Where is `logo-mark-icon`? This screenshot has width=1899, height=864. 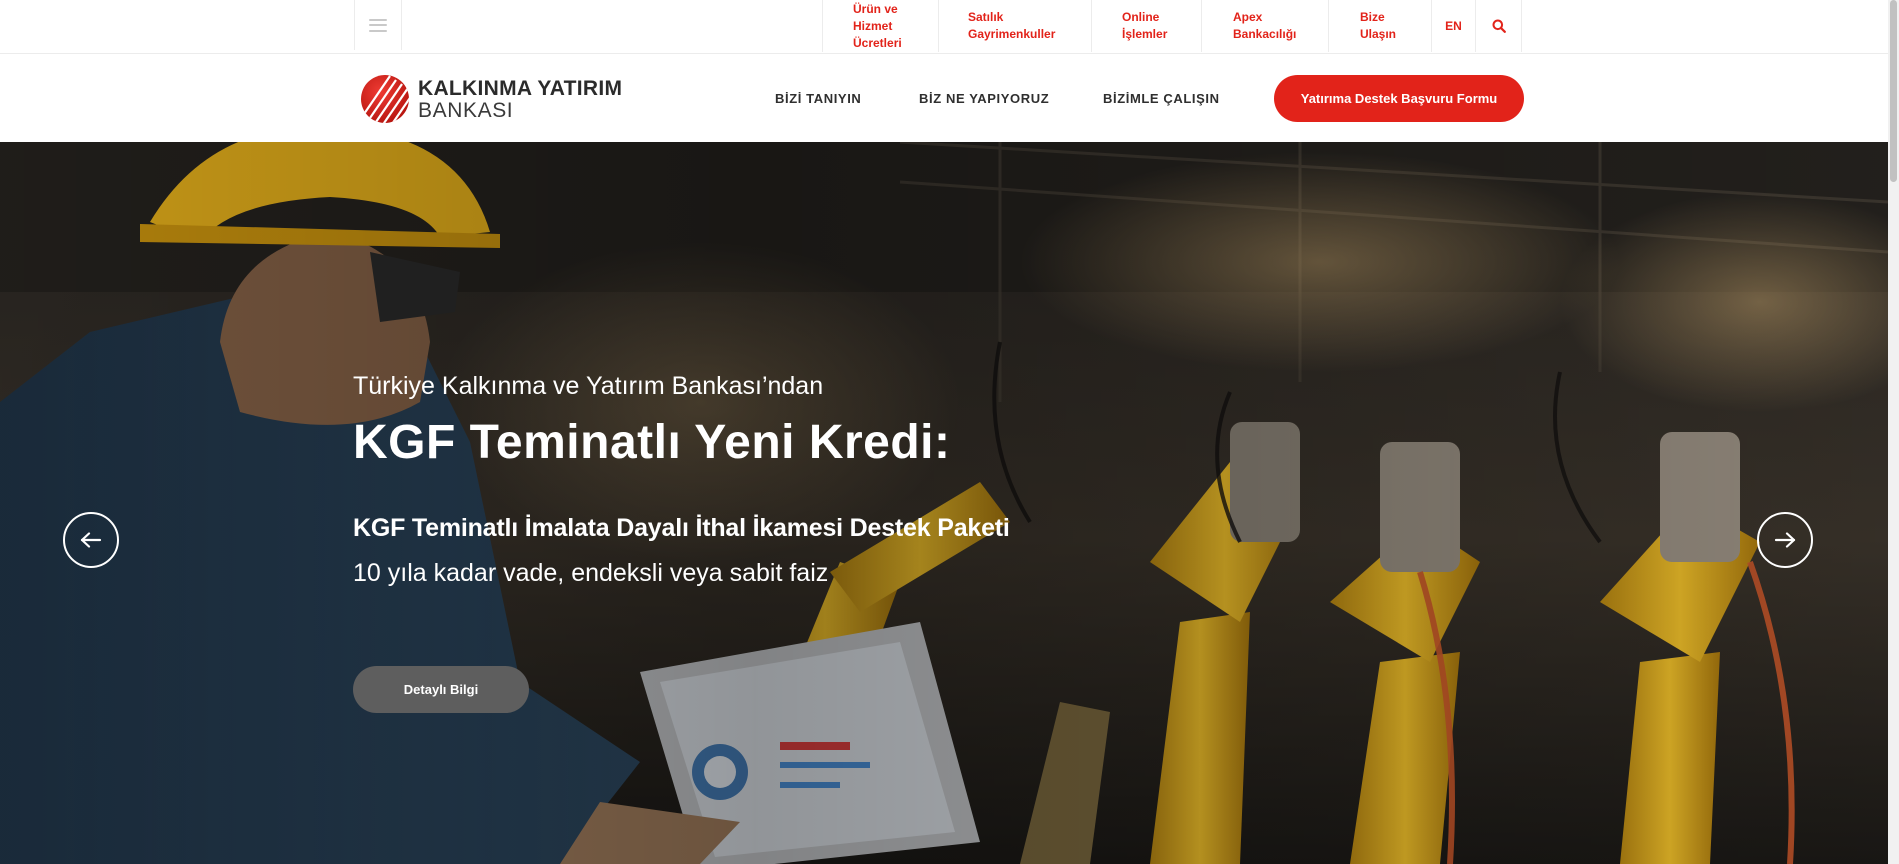 logo-mark-icon is located at coordinates (385, 99).